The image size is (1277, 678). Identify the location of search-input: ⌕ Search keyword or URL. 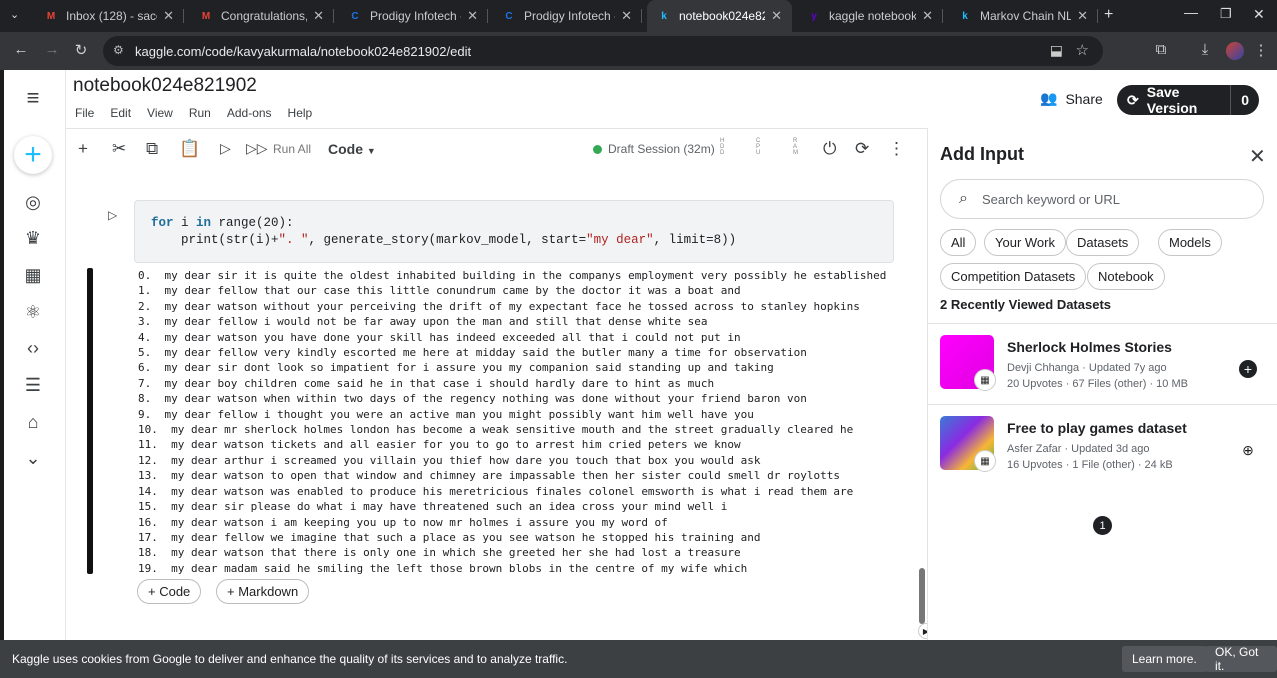
(1102, 199).